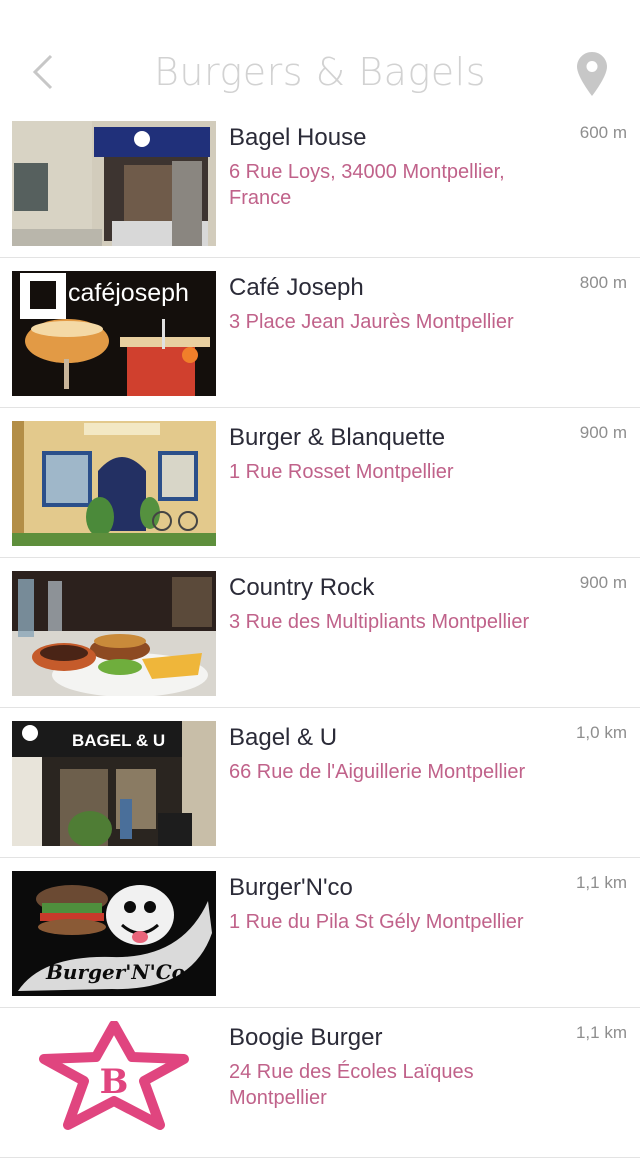 This screenshot has height=1158, width=640. I want to click on restaurant-photo: B, so click(114, 1083).